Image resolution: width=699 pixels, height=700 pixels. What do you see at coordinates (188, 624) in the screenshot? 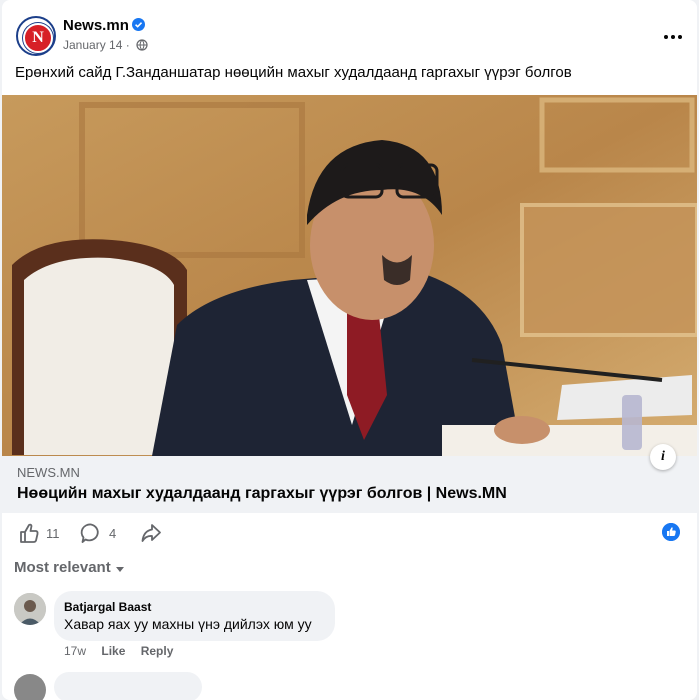
I see `comment-text: Хавар яах уу махны үнэ дийлэх юм уу` at bounding box center [188, 624].